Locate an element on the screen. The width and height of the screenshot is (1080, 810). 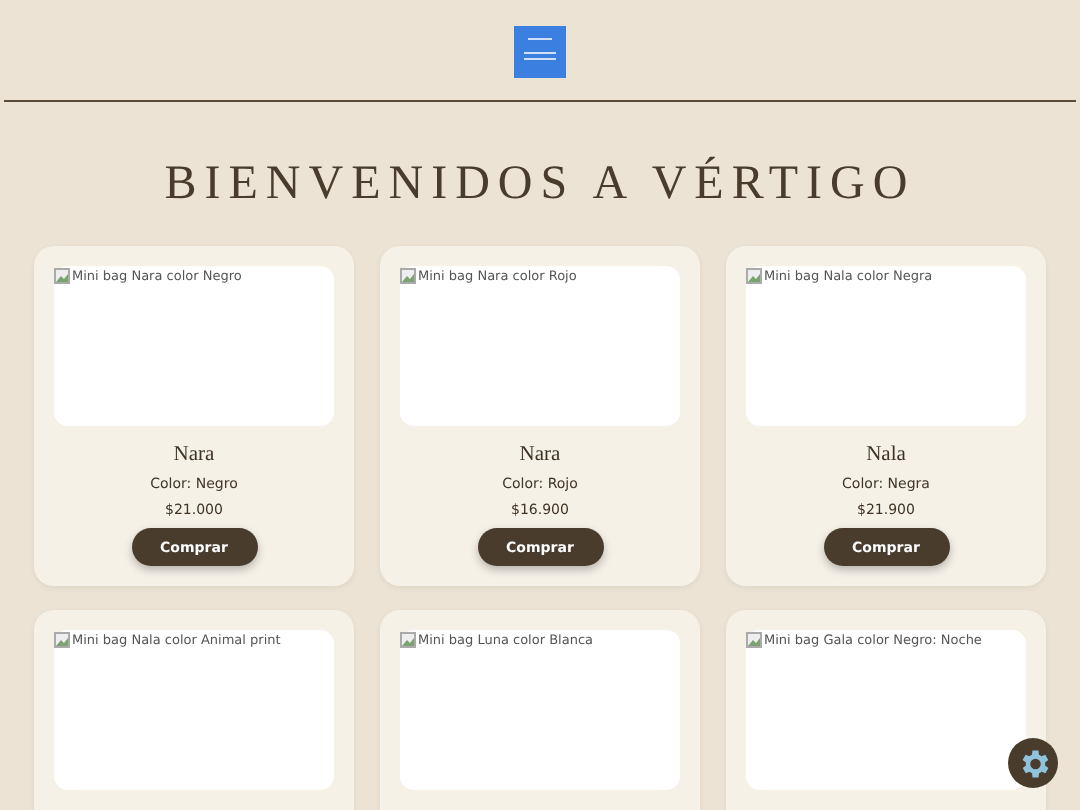
page-title: BIENVENIDOS A VÉRTIGO is located at coordinates (540, 184).